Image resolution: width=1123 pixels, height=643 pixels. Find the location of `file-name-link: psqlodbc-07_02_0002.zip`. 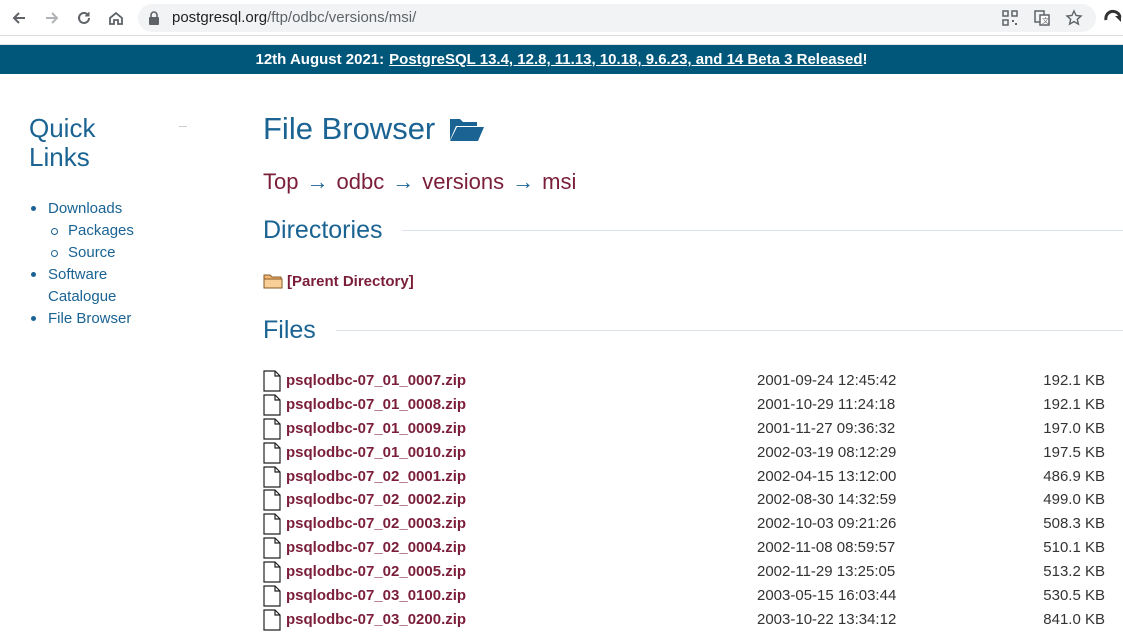

file-name-link: psqlodbc-07_02_0002.zip is located at coordinates (376, 499).